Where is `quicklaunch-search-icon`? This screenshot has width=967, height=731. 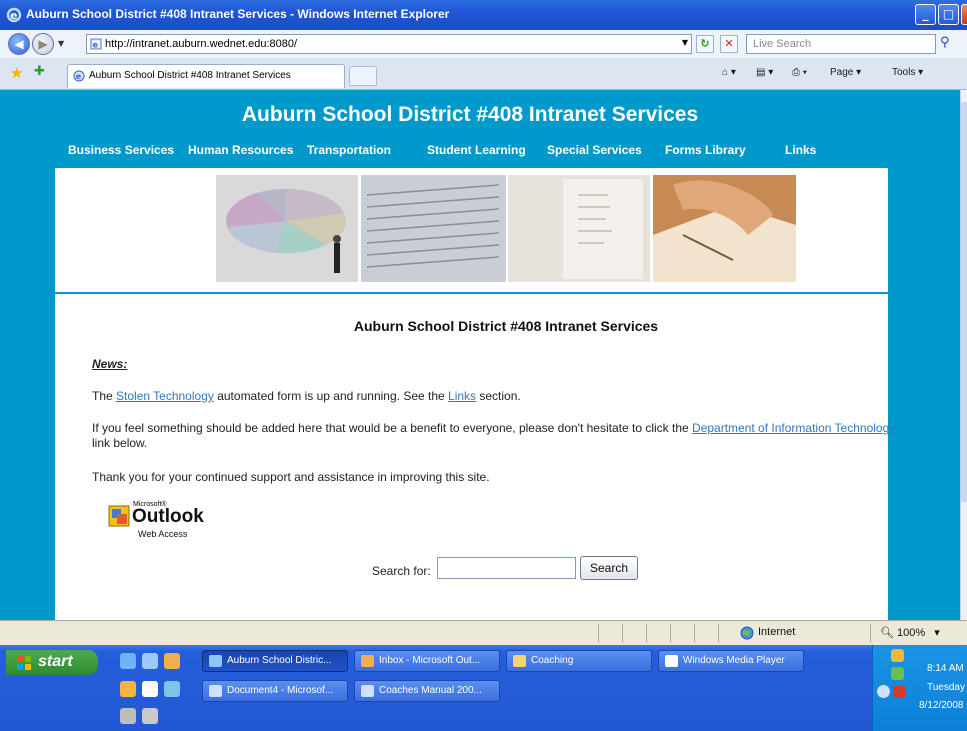
quicklaunch-search-icon is located at coordinates (172, 689).